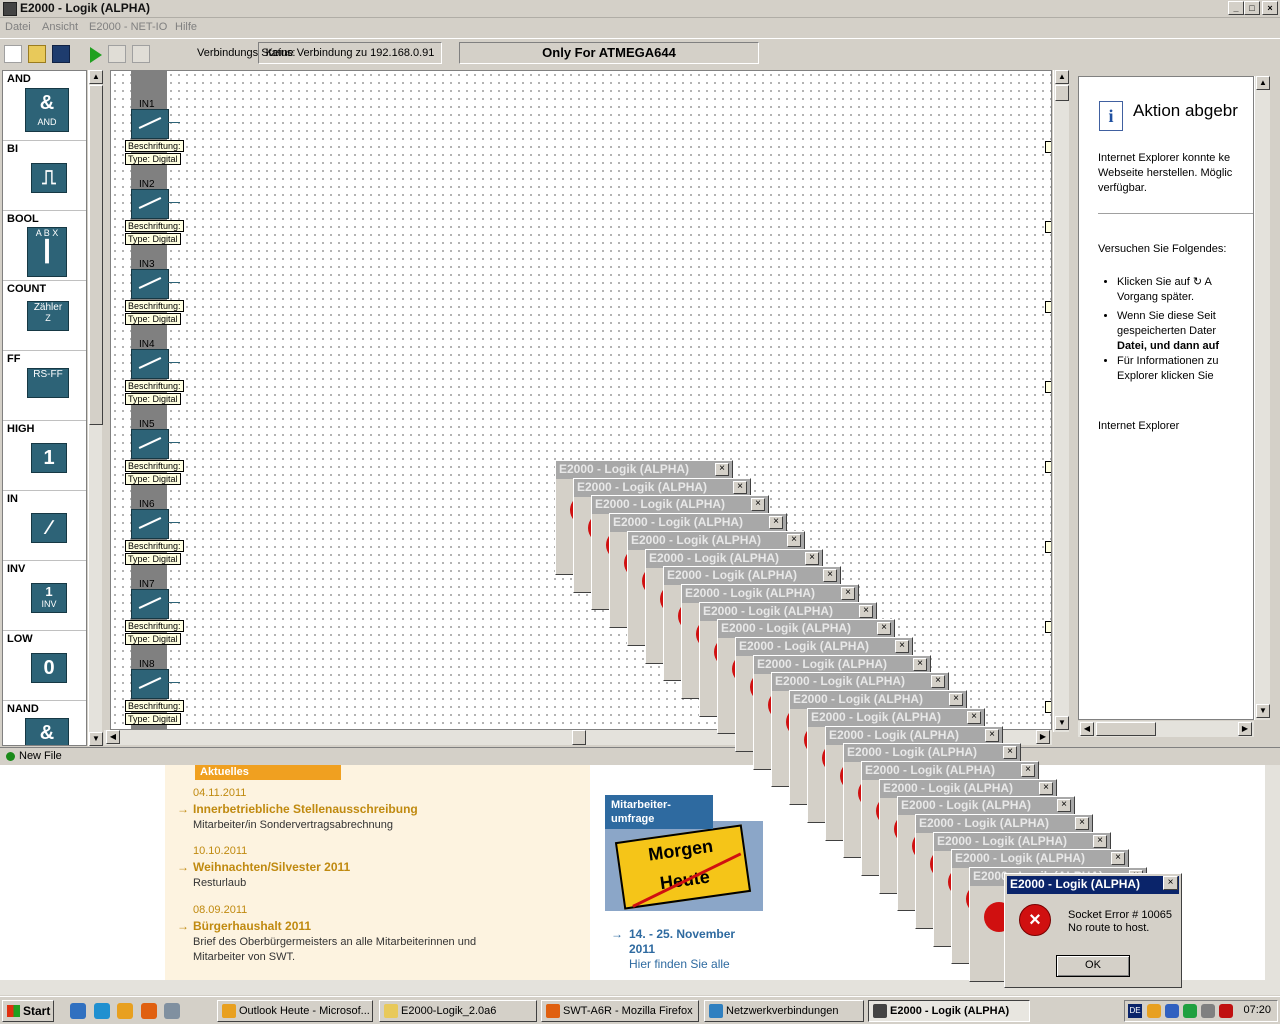 Image resolution: width=1280 pixels, height=1024 pixels. What do you see at coordinates (244, 926) in the screenshot?
I see `news-title: Bürgerhaushalt 2011` at bounding box center [244, 926].